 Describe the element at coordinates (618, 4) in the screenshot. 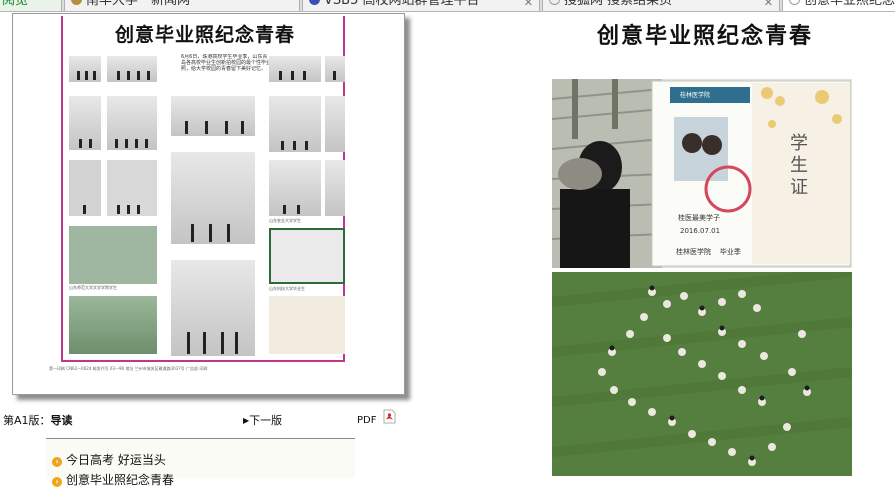

I see `tab-label: 搜狐网 搜索结果页` at that location.